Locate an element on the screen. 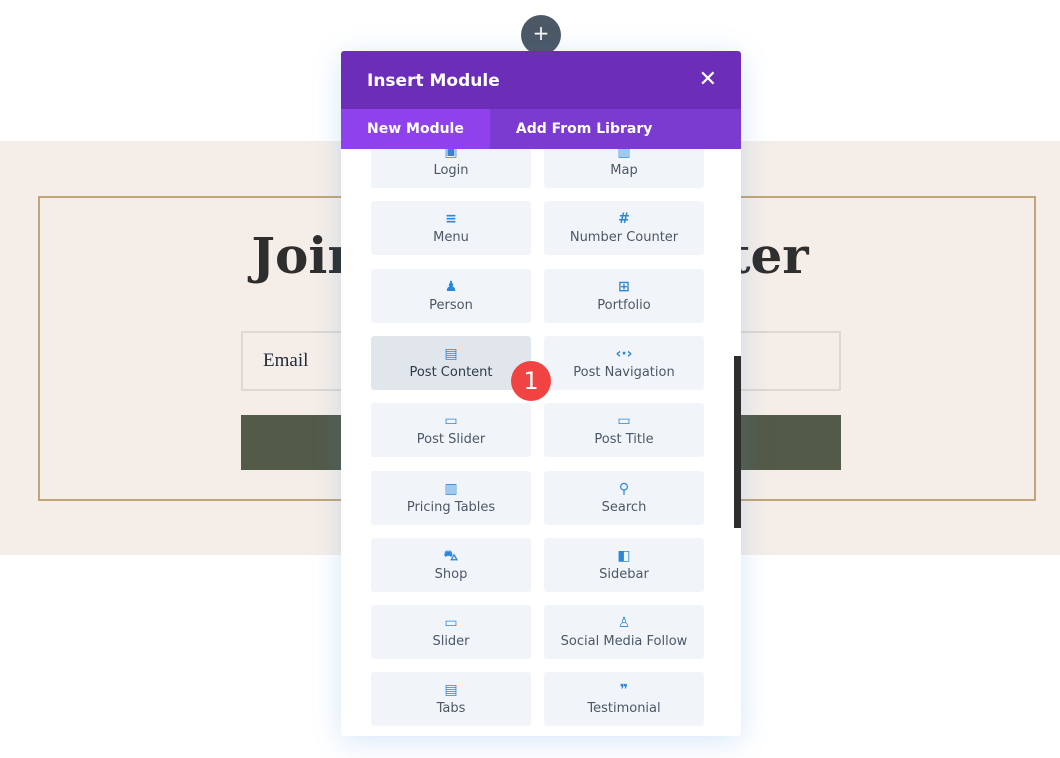 This screenshot has height=758, width=1060. module-item-search: ⚲ Search is located at coordinates (624, 497).